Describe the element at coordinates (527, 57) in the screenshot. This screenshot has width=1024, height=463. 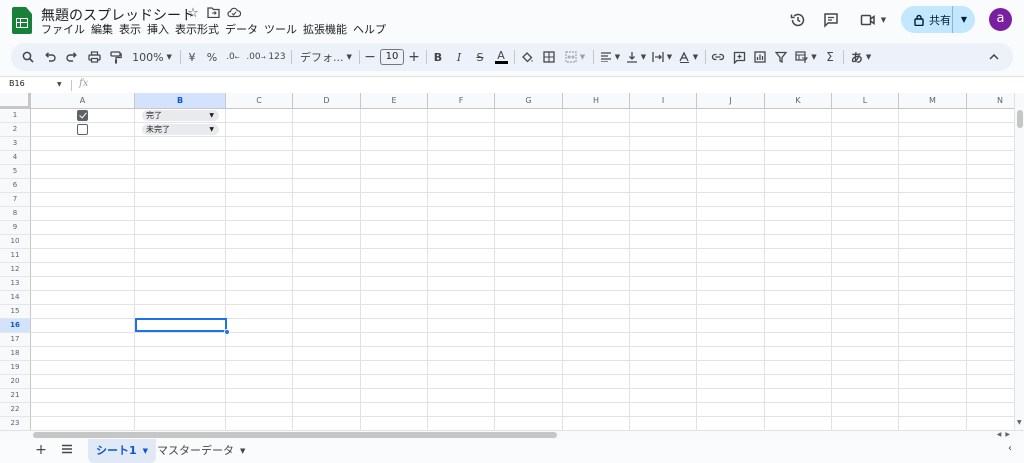
I see `fill-color-icon` at that location.